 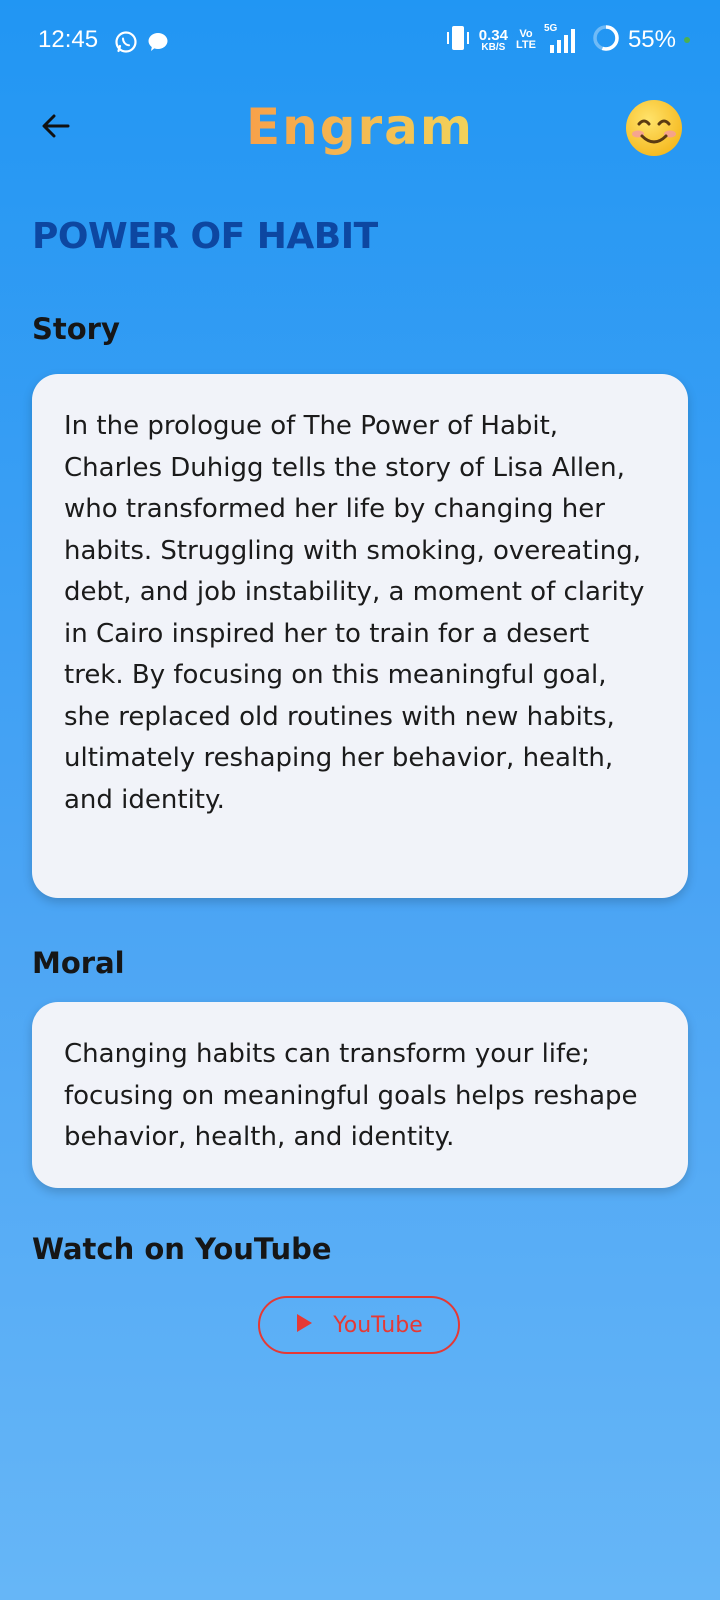 I want to click on youtube-heading: Watch on YouTube, so click(x=182, y=1249).